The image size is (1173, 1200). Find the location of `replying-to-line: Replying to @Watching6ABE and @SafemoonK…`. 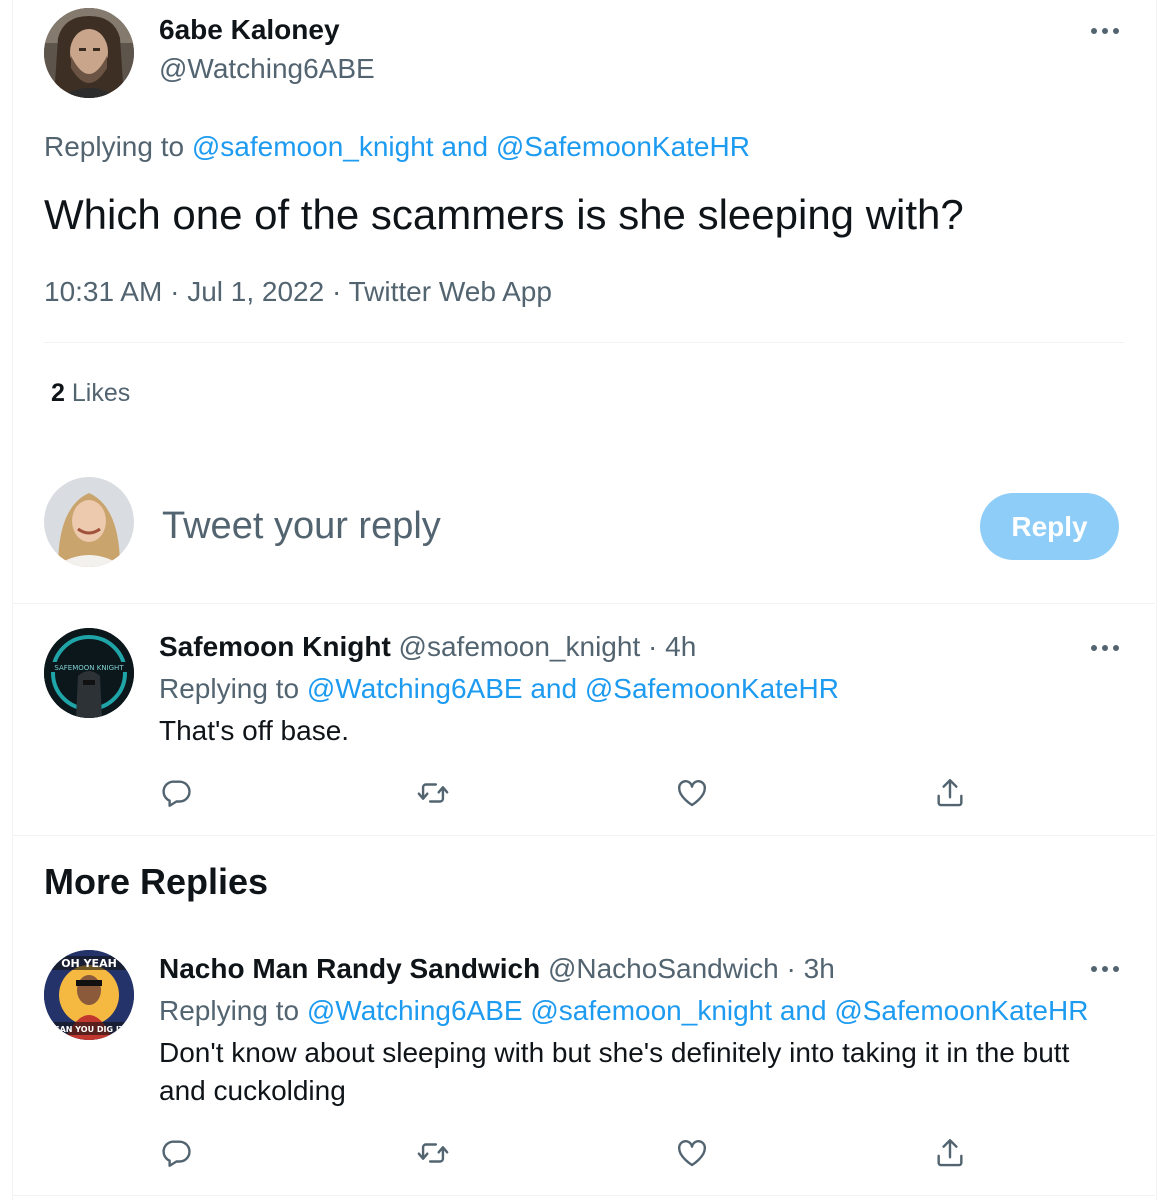

replying-to-line: Replying to @Watching6ABE and @SafemoonK… is located at coordinates (499, 689).